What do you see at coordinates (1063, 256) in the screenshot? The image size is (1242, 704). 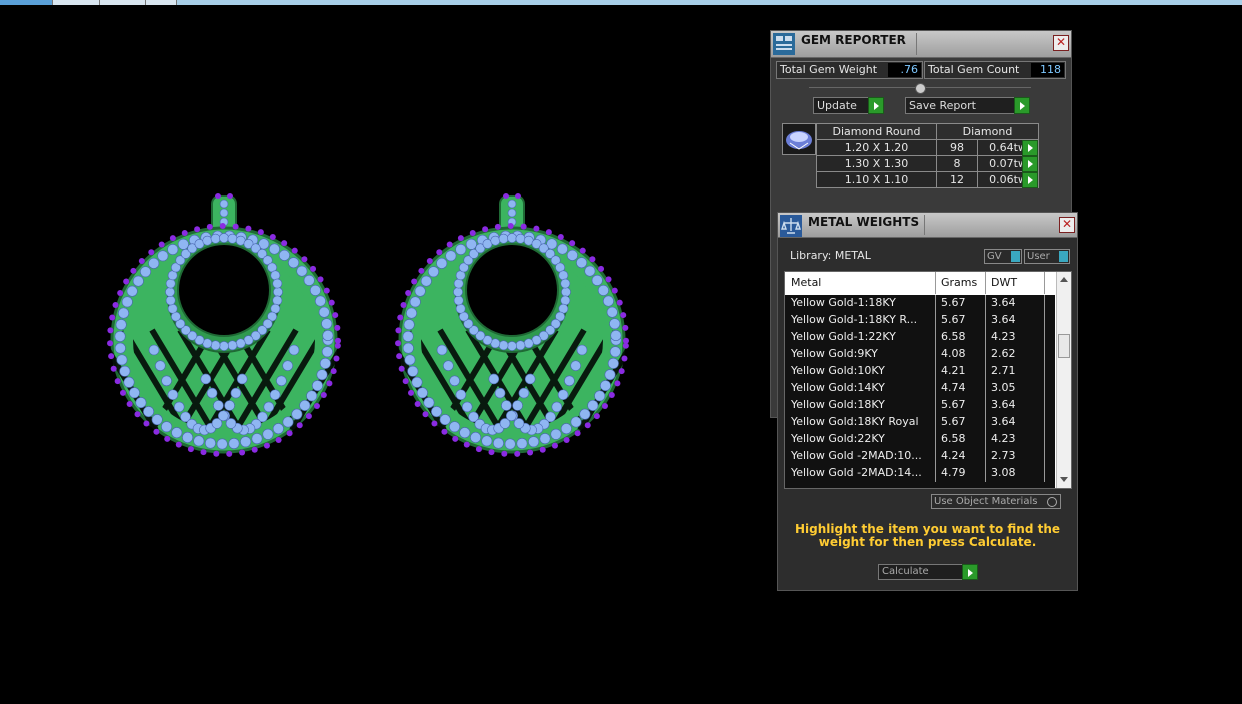 I see `user-toggle-knob-icon` at bounding box center [1063, 256].